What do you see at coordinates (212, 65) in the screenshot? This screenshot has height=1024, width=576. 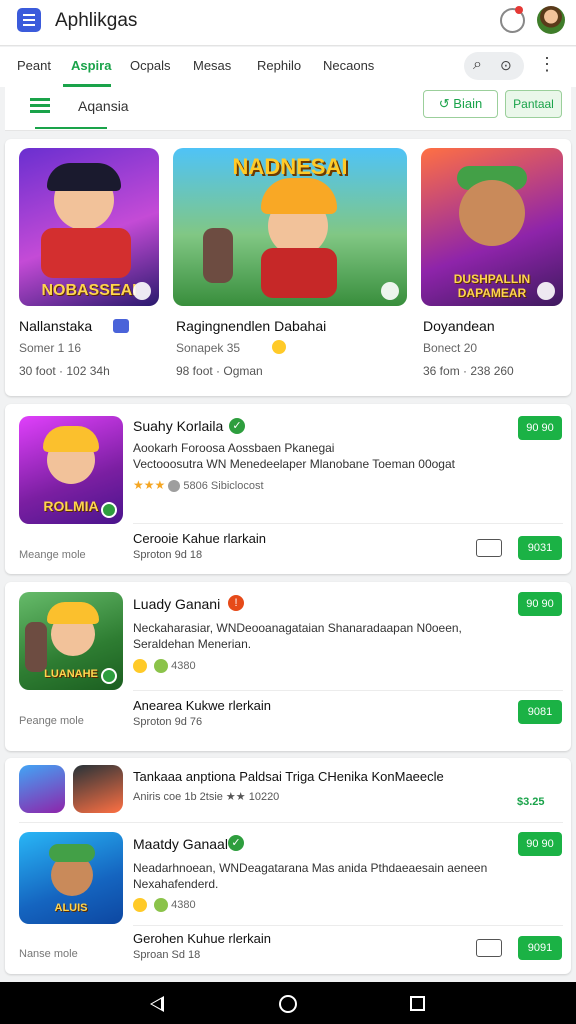 I see `tab-mesas: Mesas` at bounding box center [212, 65].